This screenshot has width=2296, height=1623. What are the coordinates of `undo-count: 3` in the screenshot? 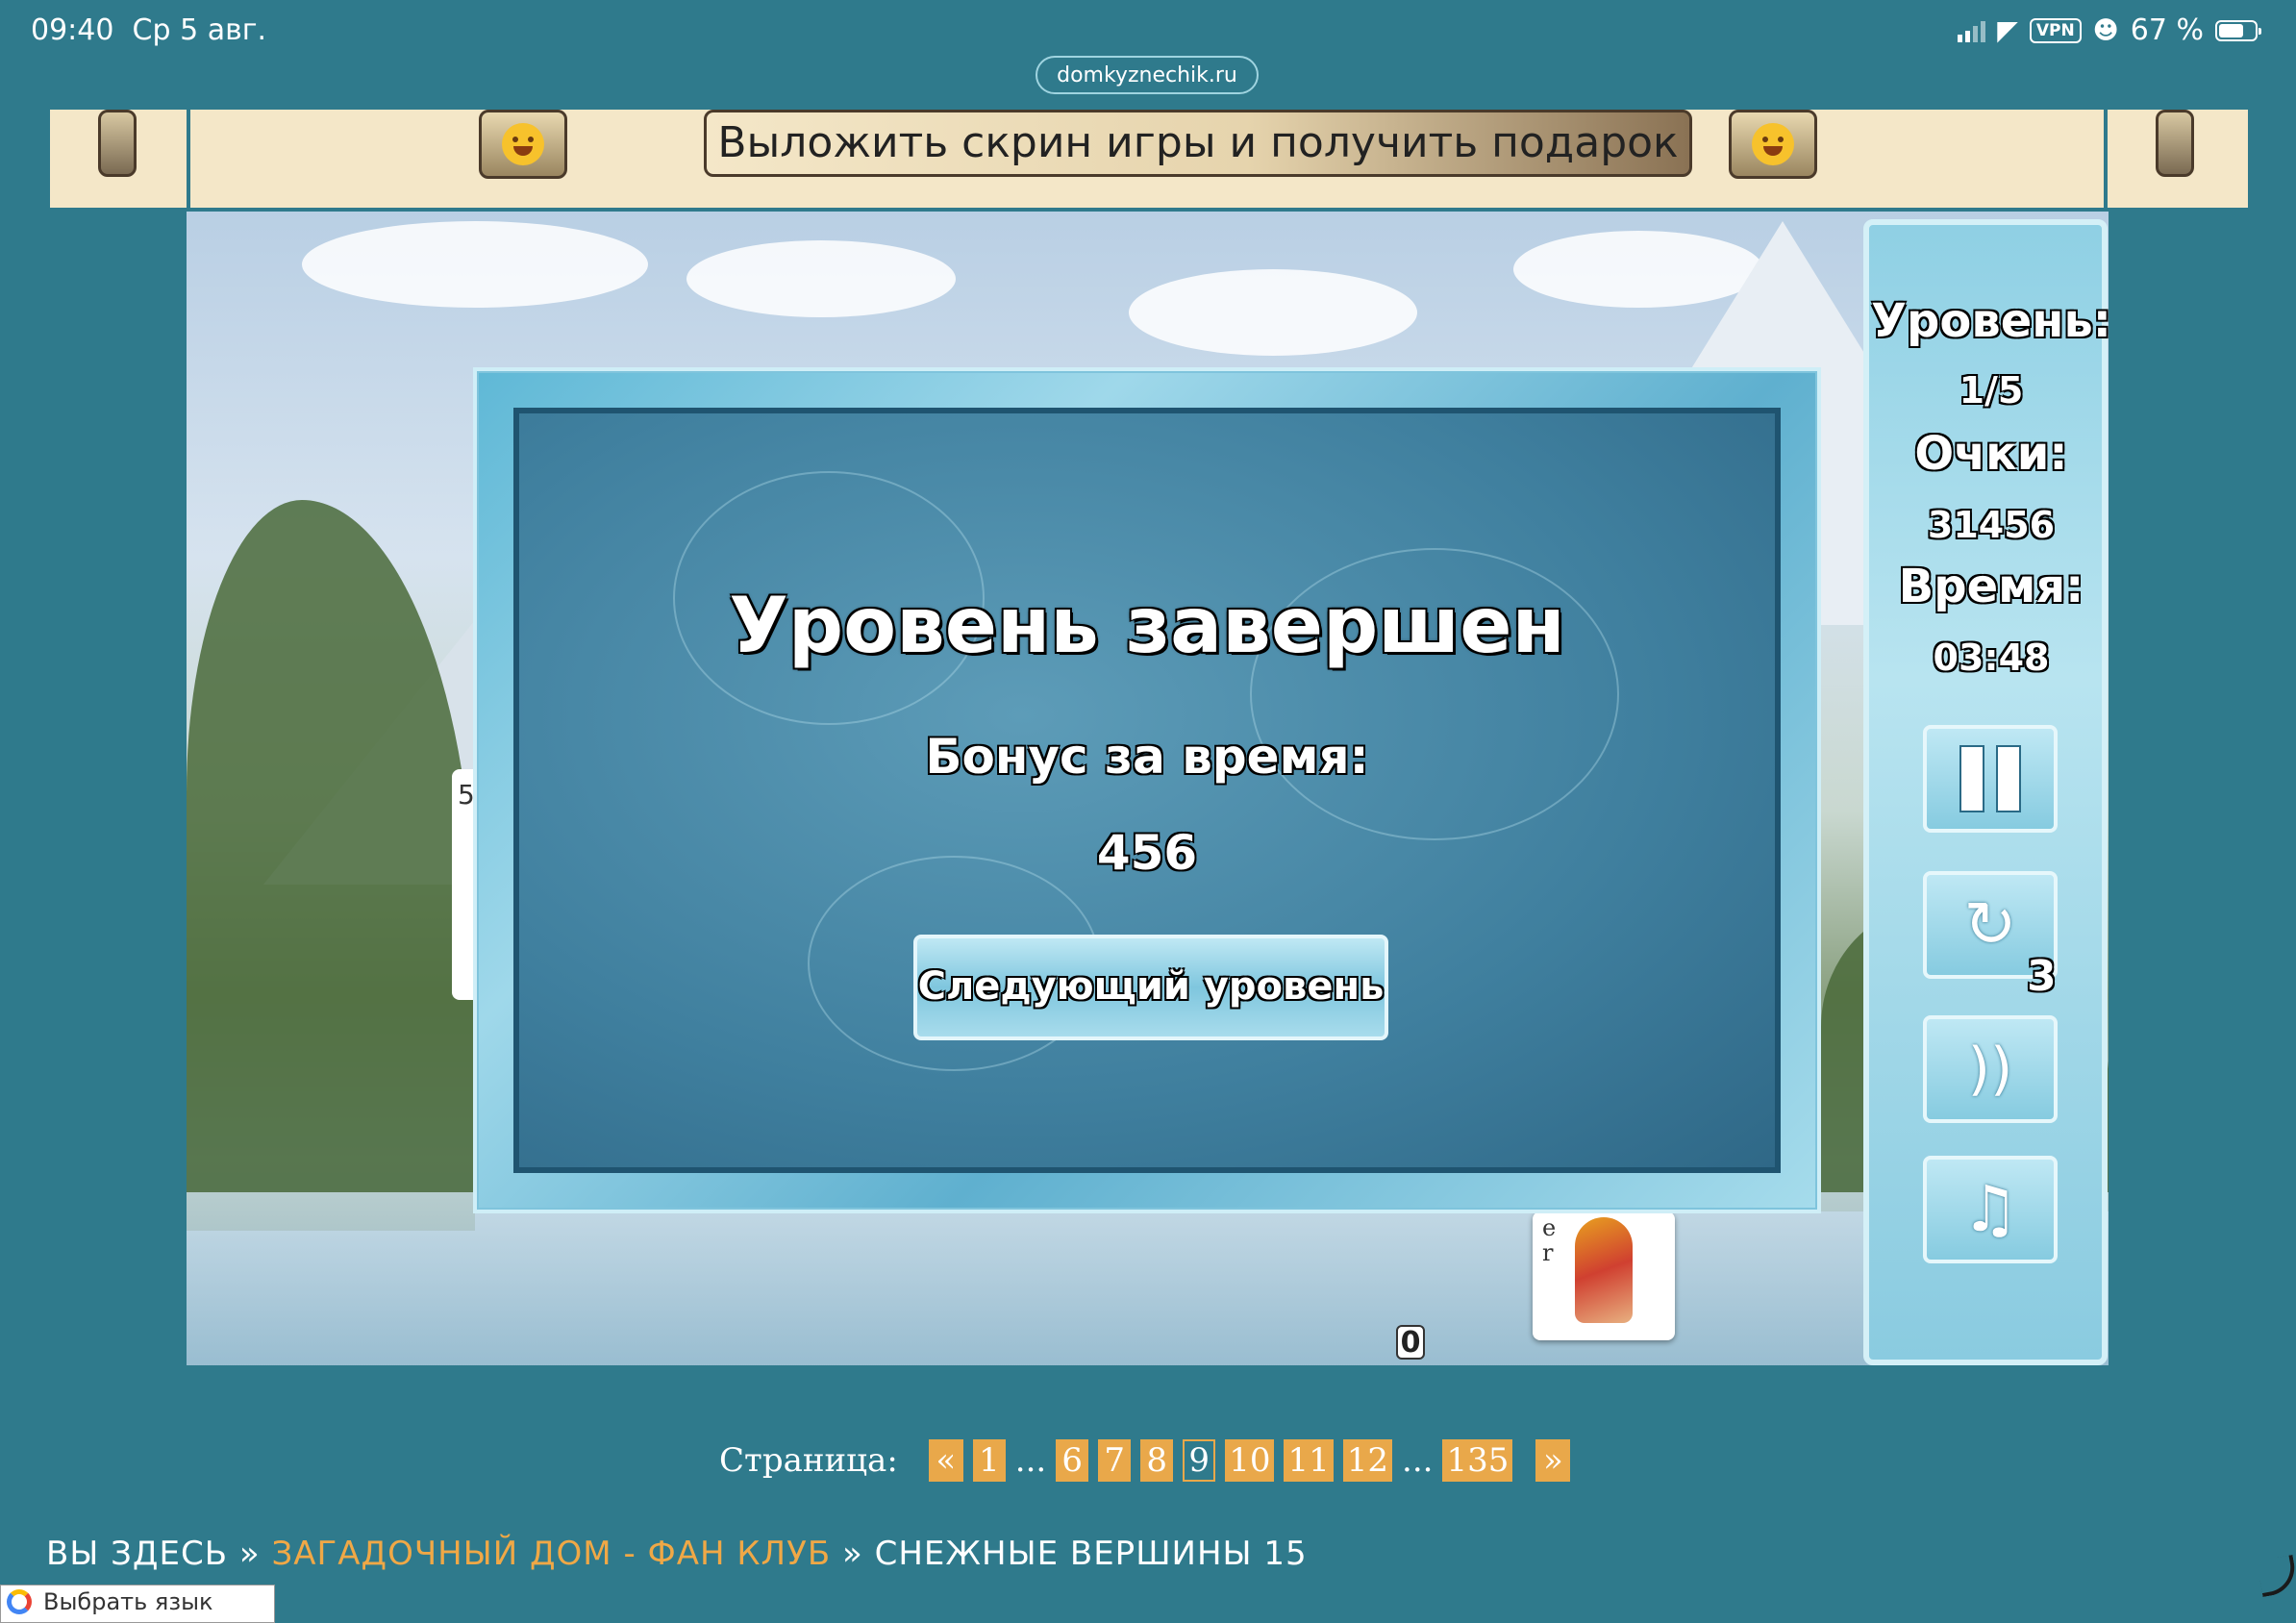 It's located at (2042, 976).